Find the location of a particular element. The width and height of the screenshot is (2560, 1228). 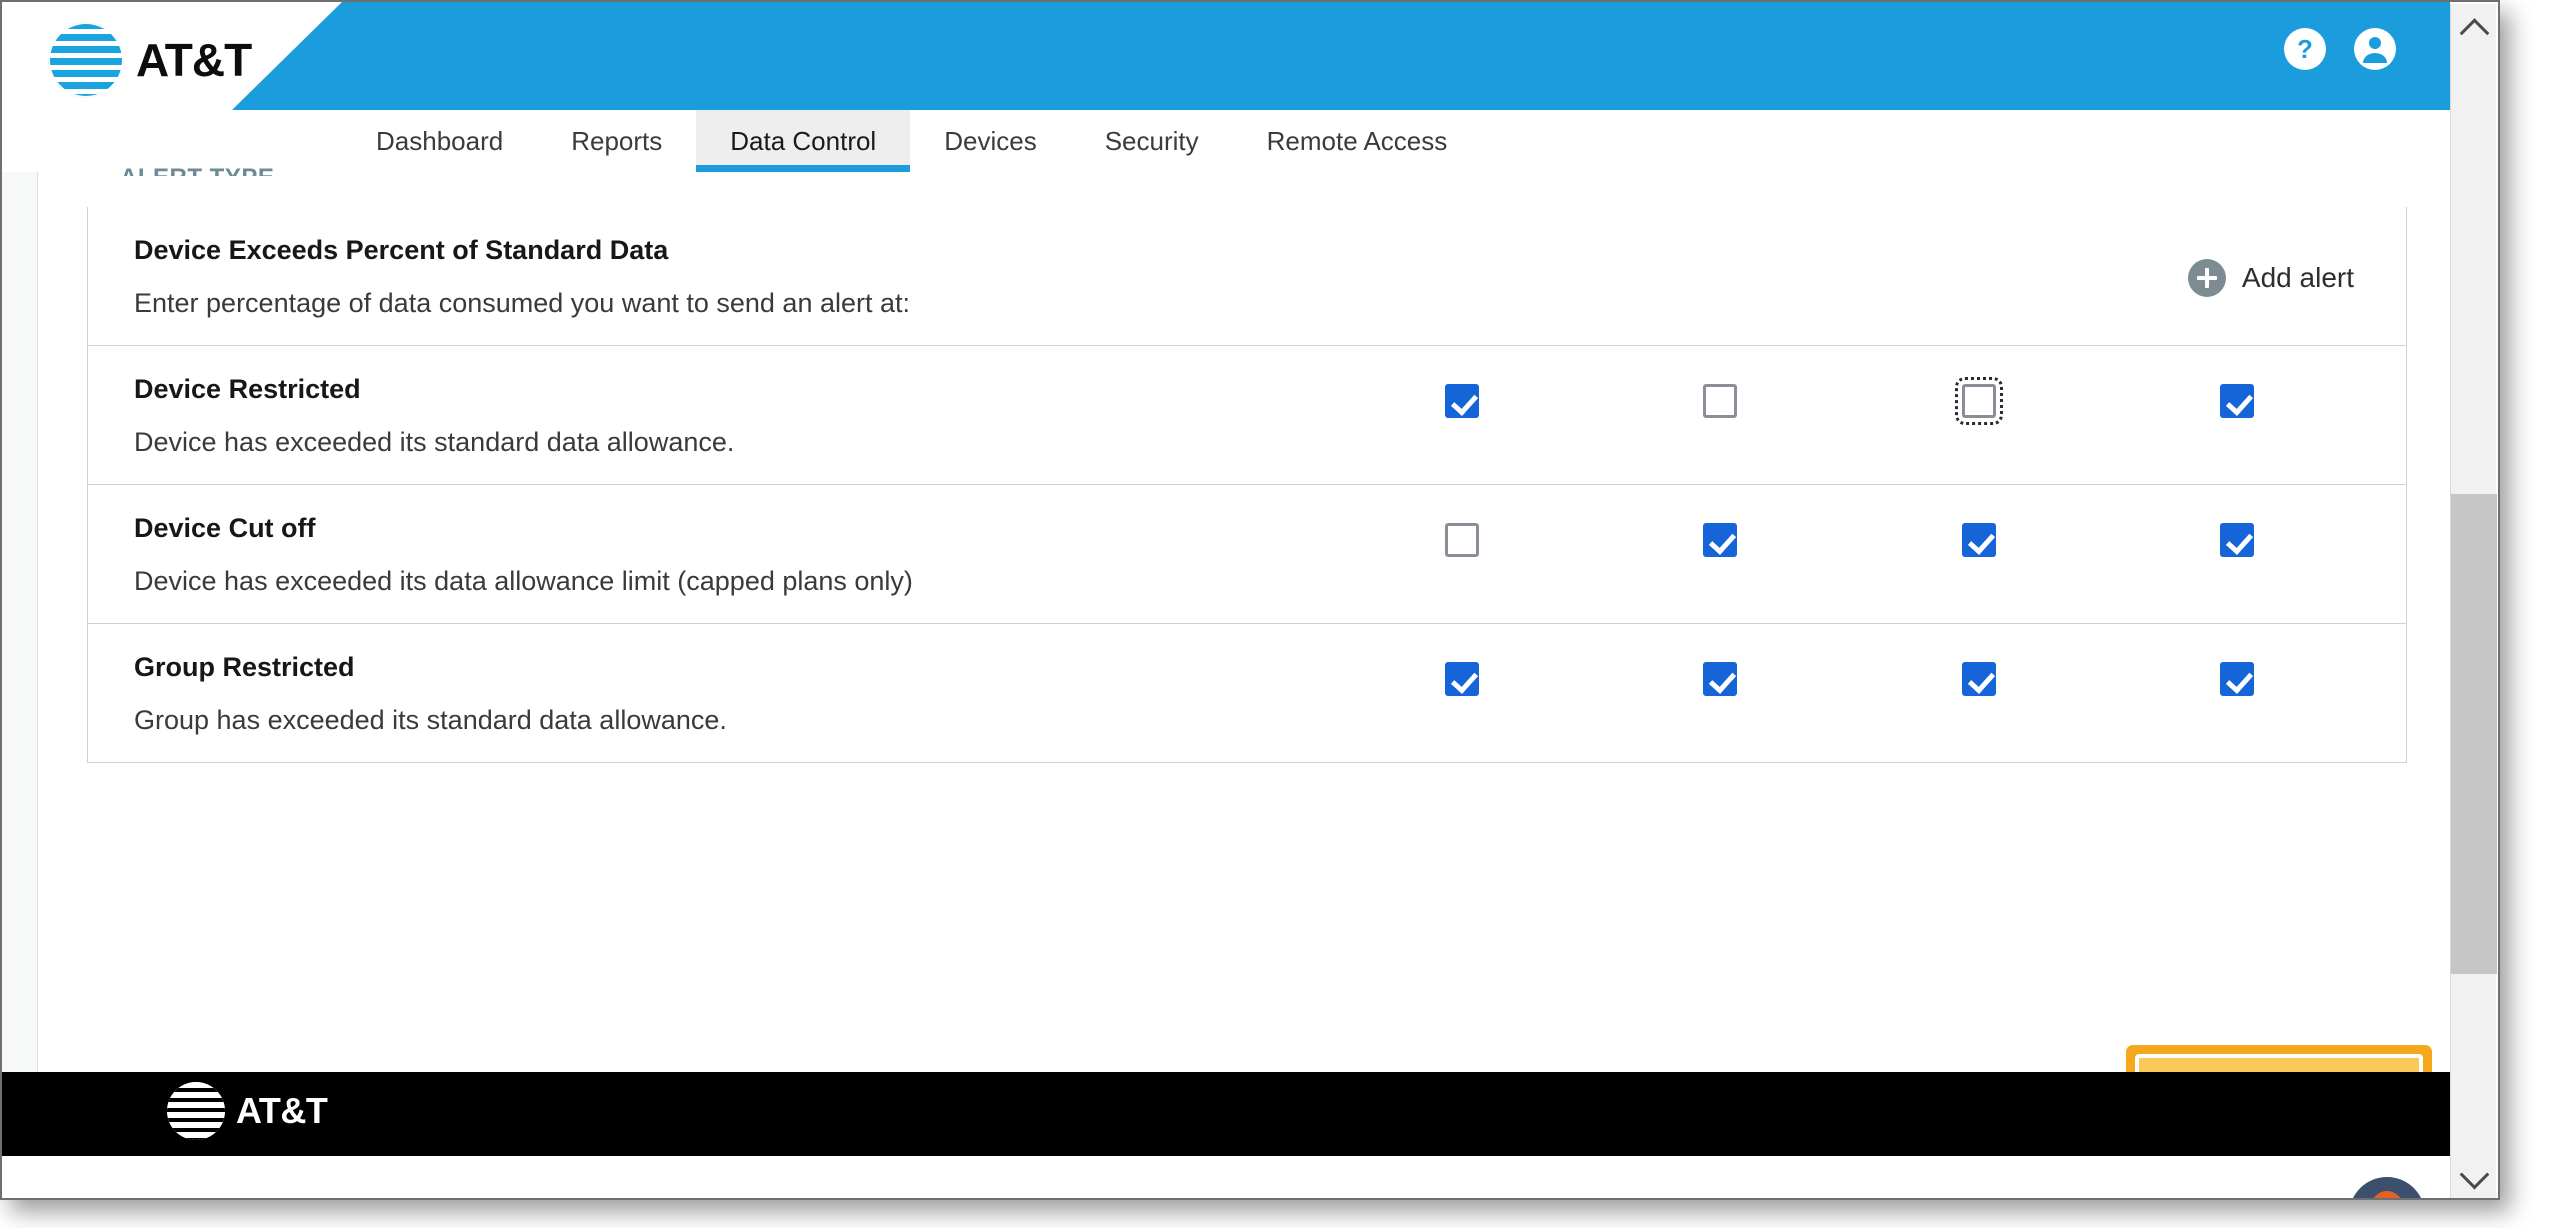

tab-label: Data Control is located at coordinates (803, 140).